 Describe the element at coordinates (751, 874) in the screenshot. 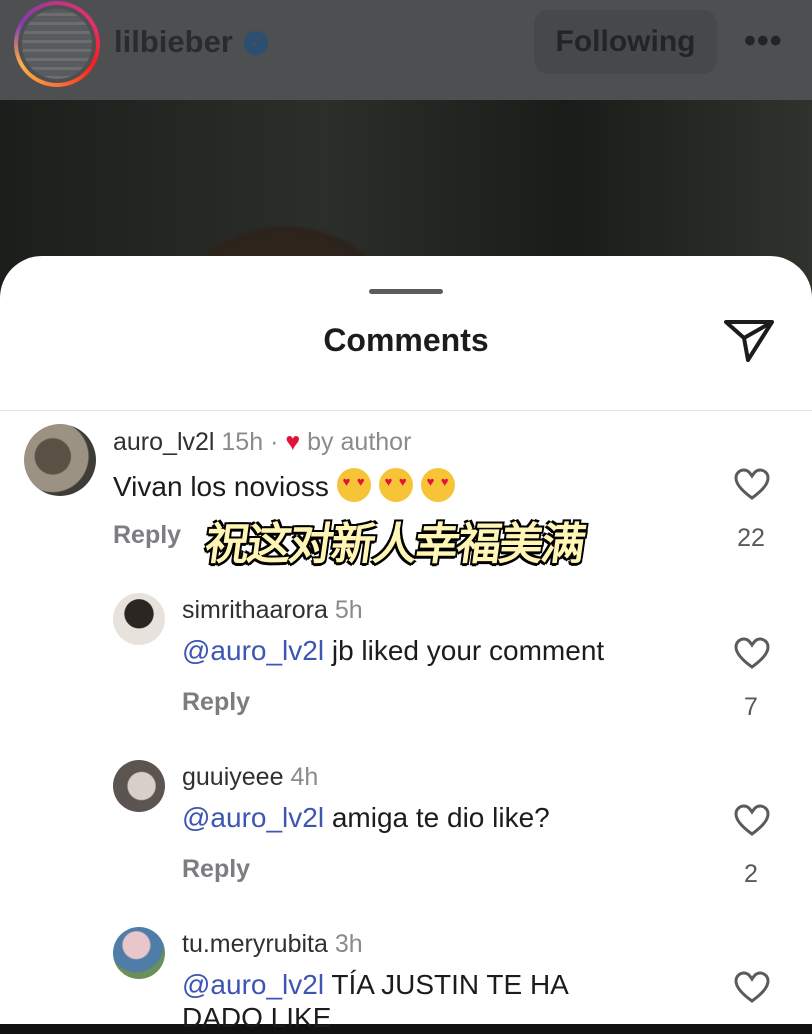

I see `like-count: 2` at that location.